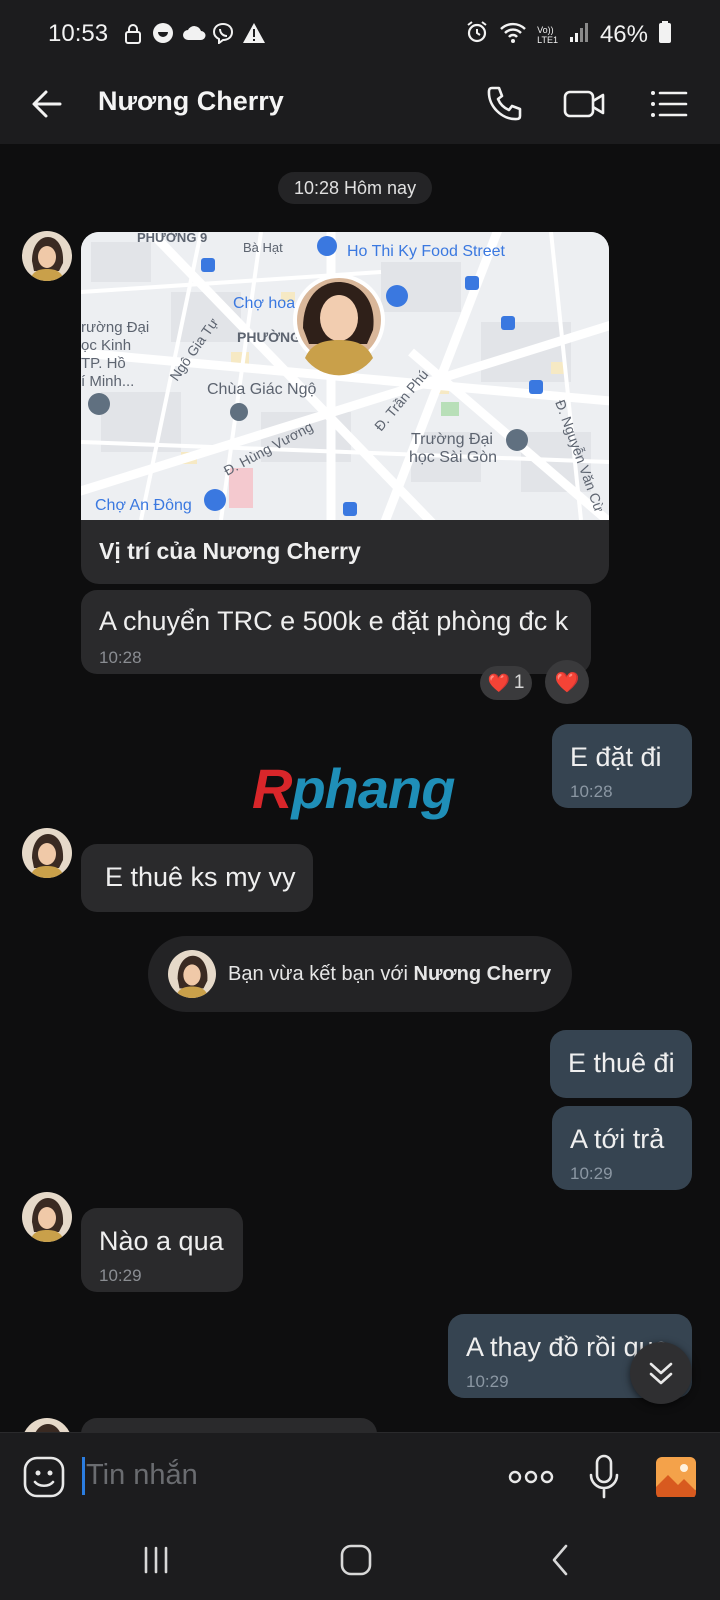 This screenshot has height=1600, width=720. I want to click on more-options-button, so click(531, 1477).